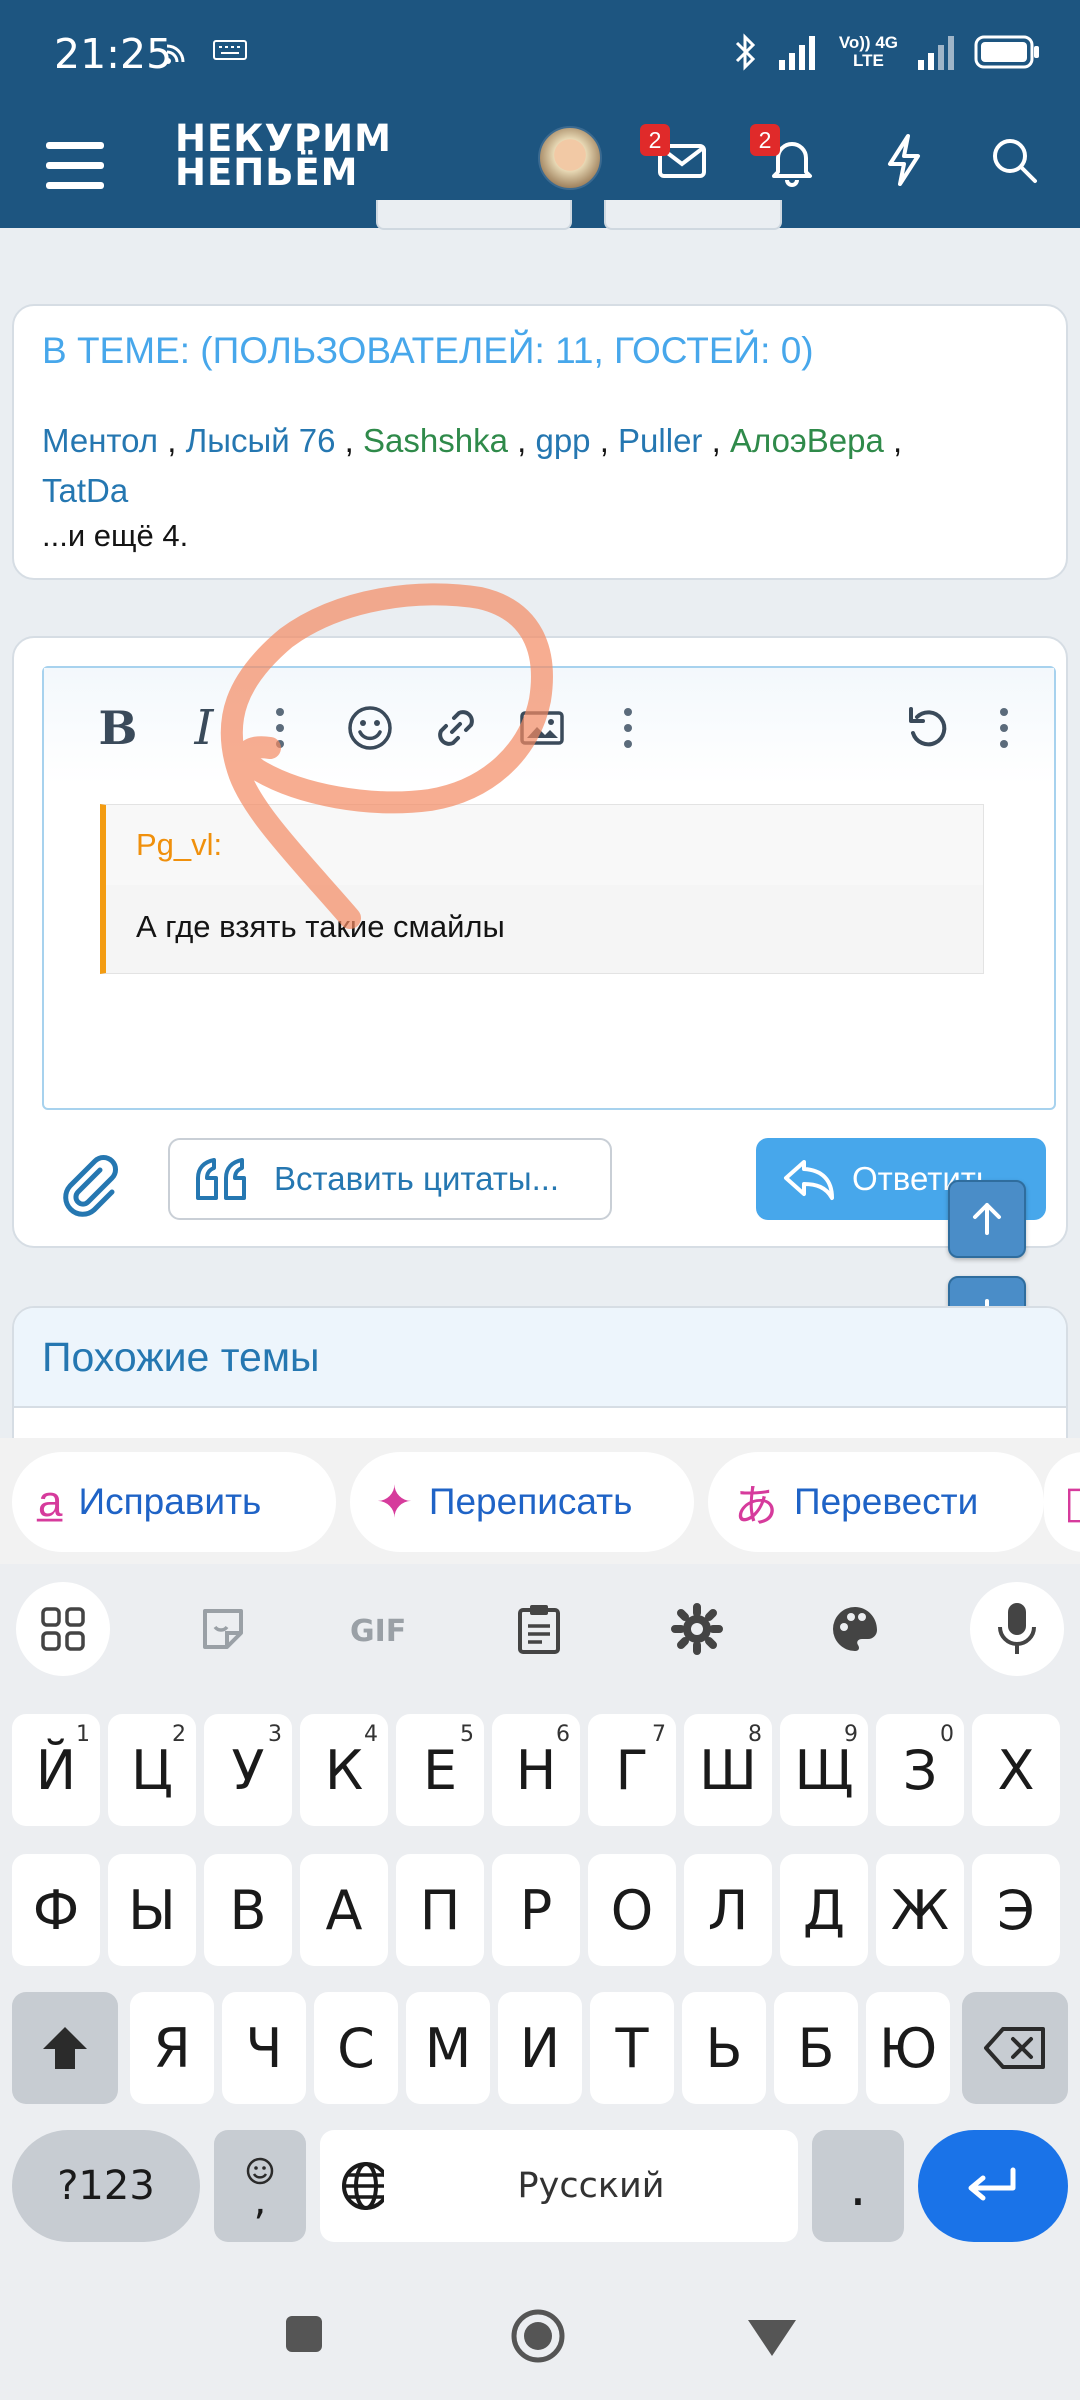 Image resolution: width=1080 pixels, height=2400 pixels. What do you see at coordinates (993, 2186) in the screenshot?
I see `enter-key` at bounding box center [993, 2186].